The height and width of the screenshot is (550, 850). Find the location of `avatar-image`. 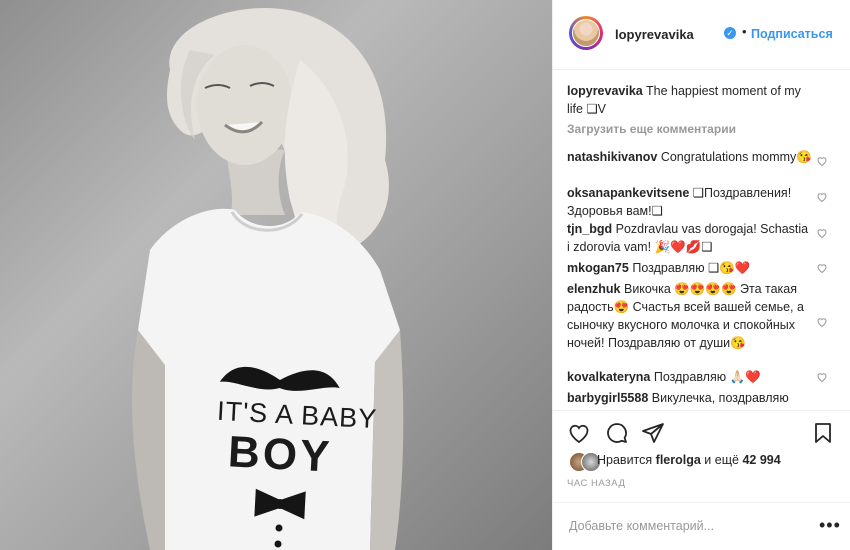

avatar-image is located at coordinates (586, 33).